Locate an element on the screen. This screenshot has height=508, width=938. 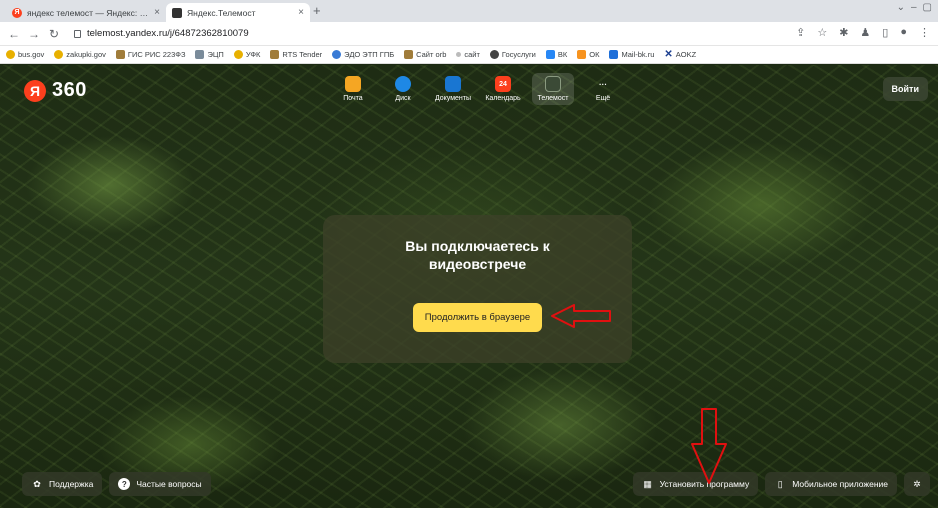
extensions-icon: ✱ is located at coordinates (843, 32).